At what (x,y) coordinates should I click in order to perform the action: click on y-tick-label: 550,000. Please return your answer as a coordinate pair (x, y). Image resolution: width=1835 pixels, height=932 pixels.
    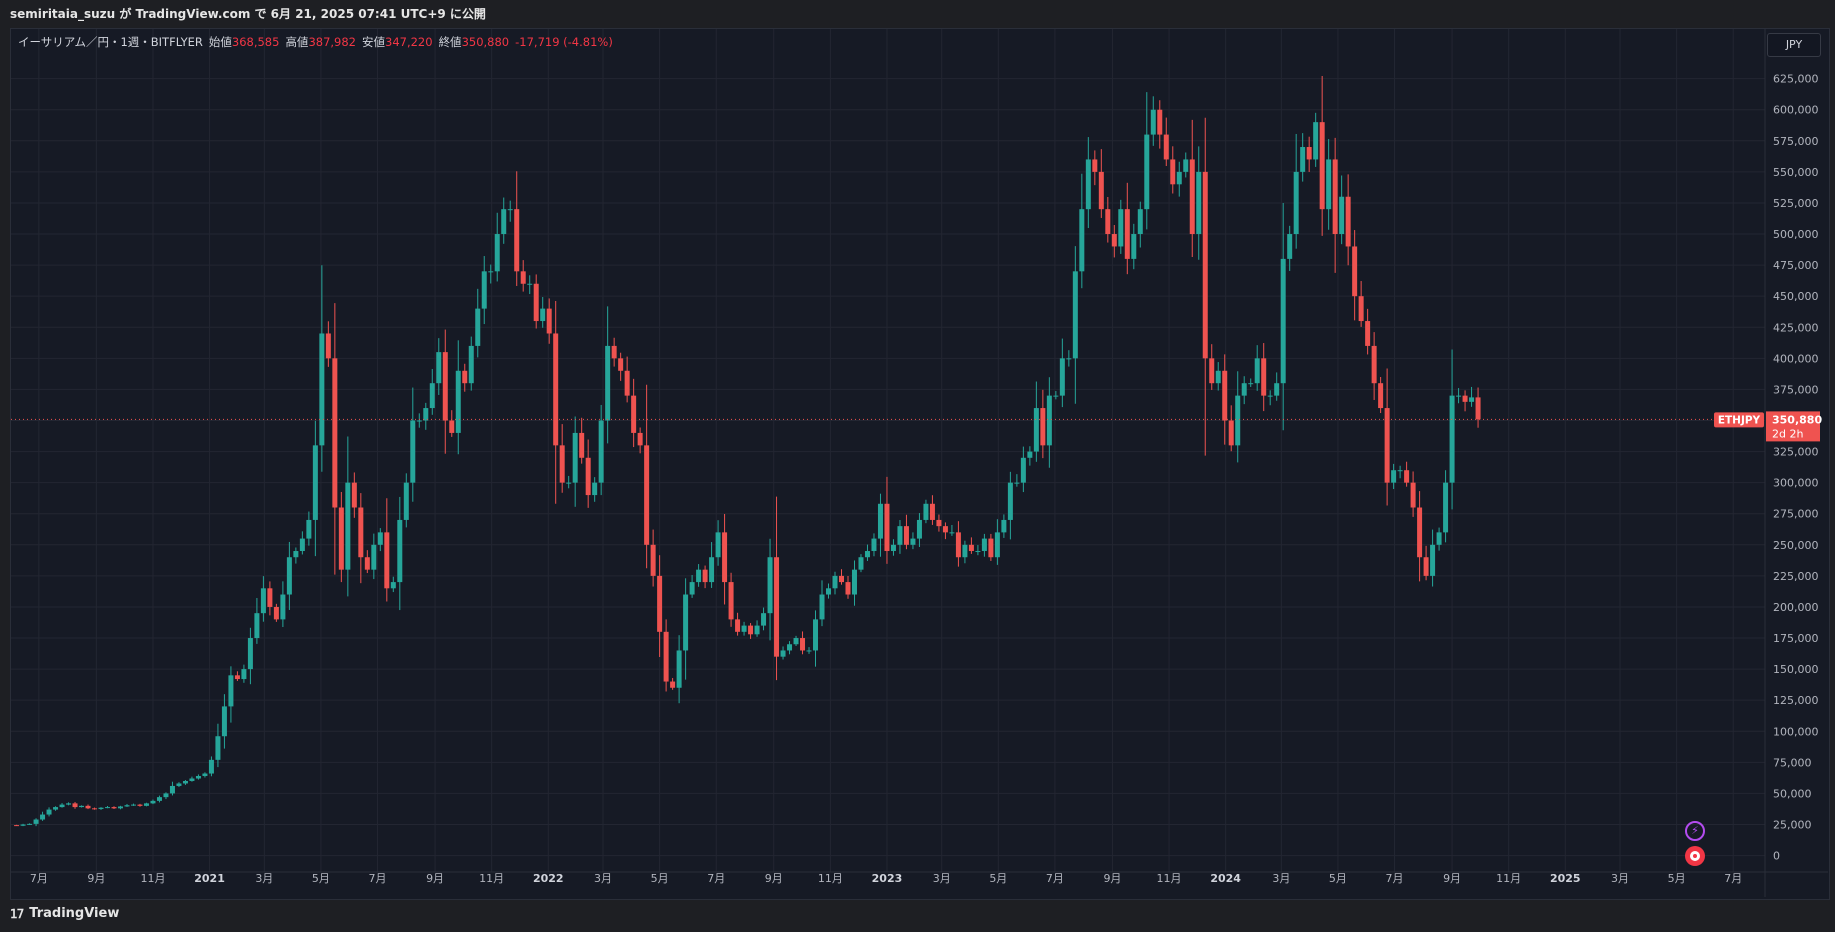
    Looking at the image, I should click on (1796, 172).